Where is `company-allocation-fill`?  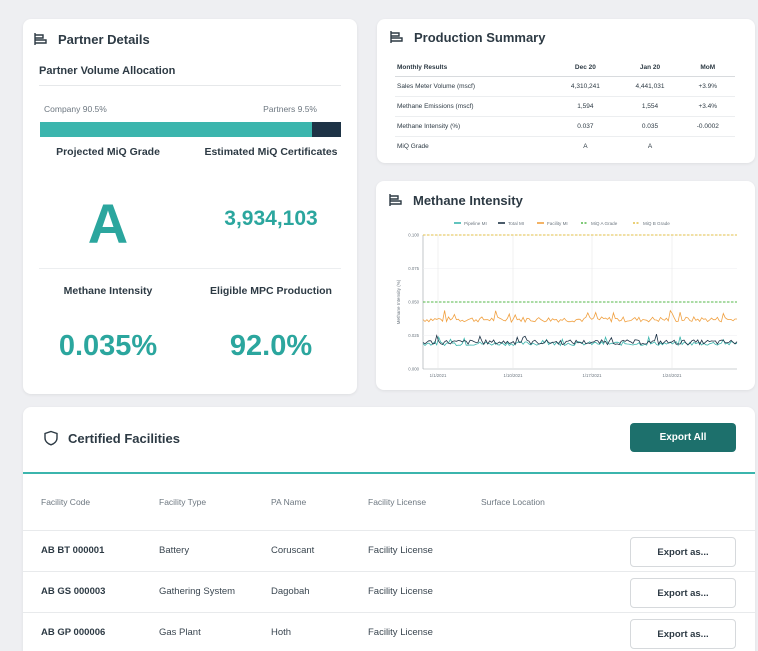
company-allocation-fill is located at coordinates (176, 129).